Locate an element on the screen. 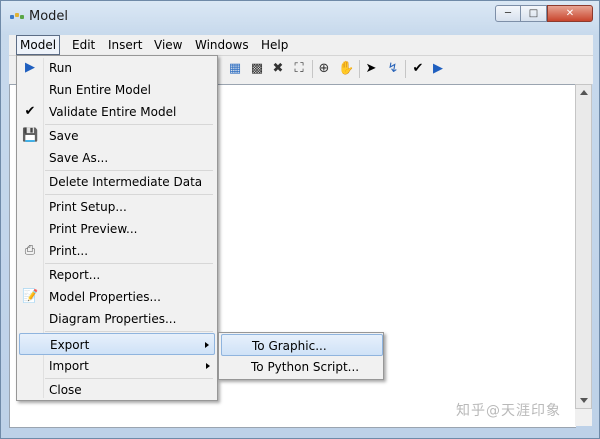 This screenshot has height=439, width=600. menu-item-label: Export is located at coordinates (70, 345).